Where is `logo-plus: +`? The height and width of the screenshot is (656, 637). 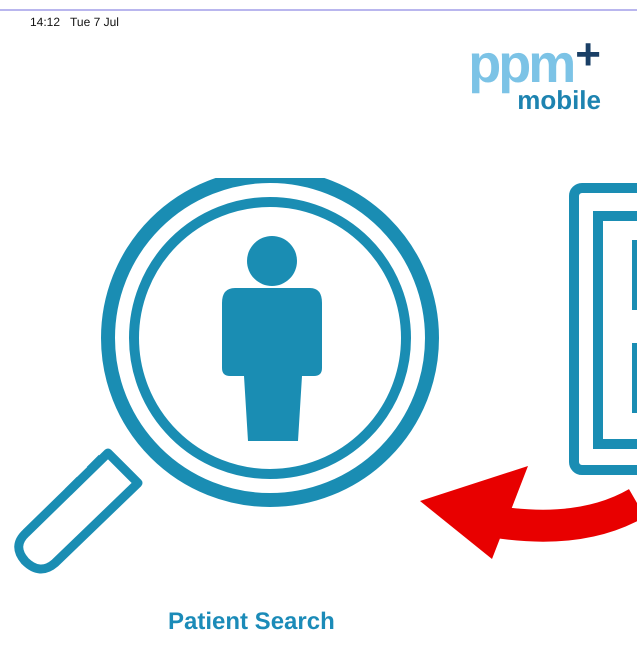
logo-plus: + is located at coordinates (588, 55).